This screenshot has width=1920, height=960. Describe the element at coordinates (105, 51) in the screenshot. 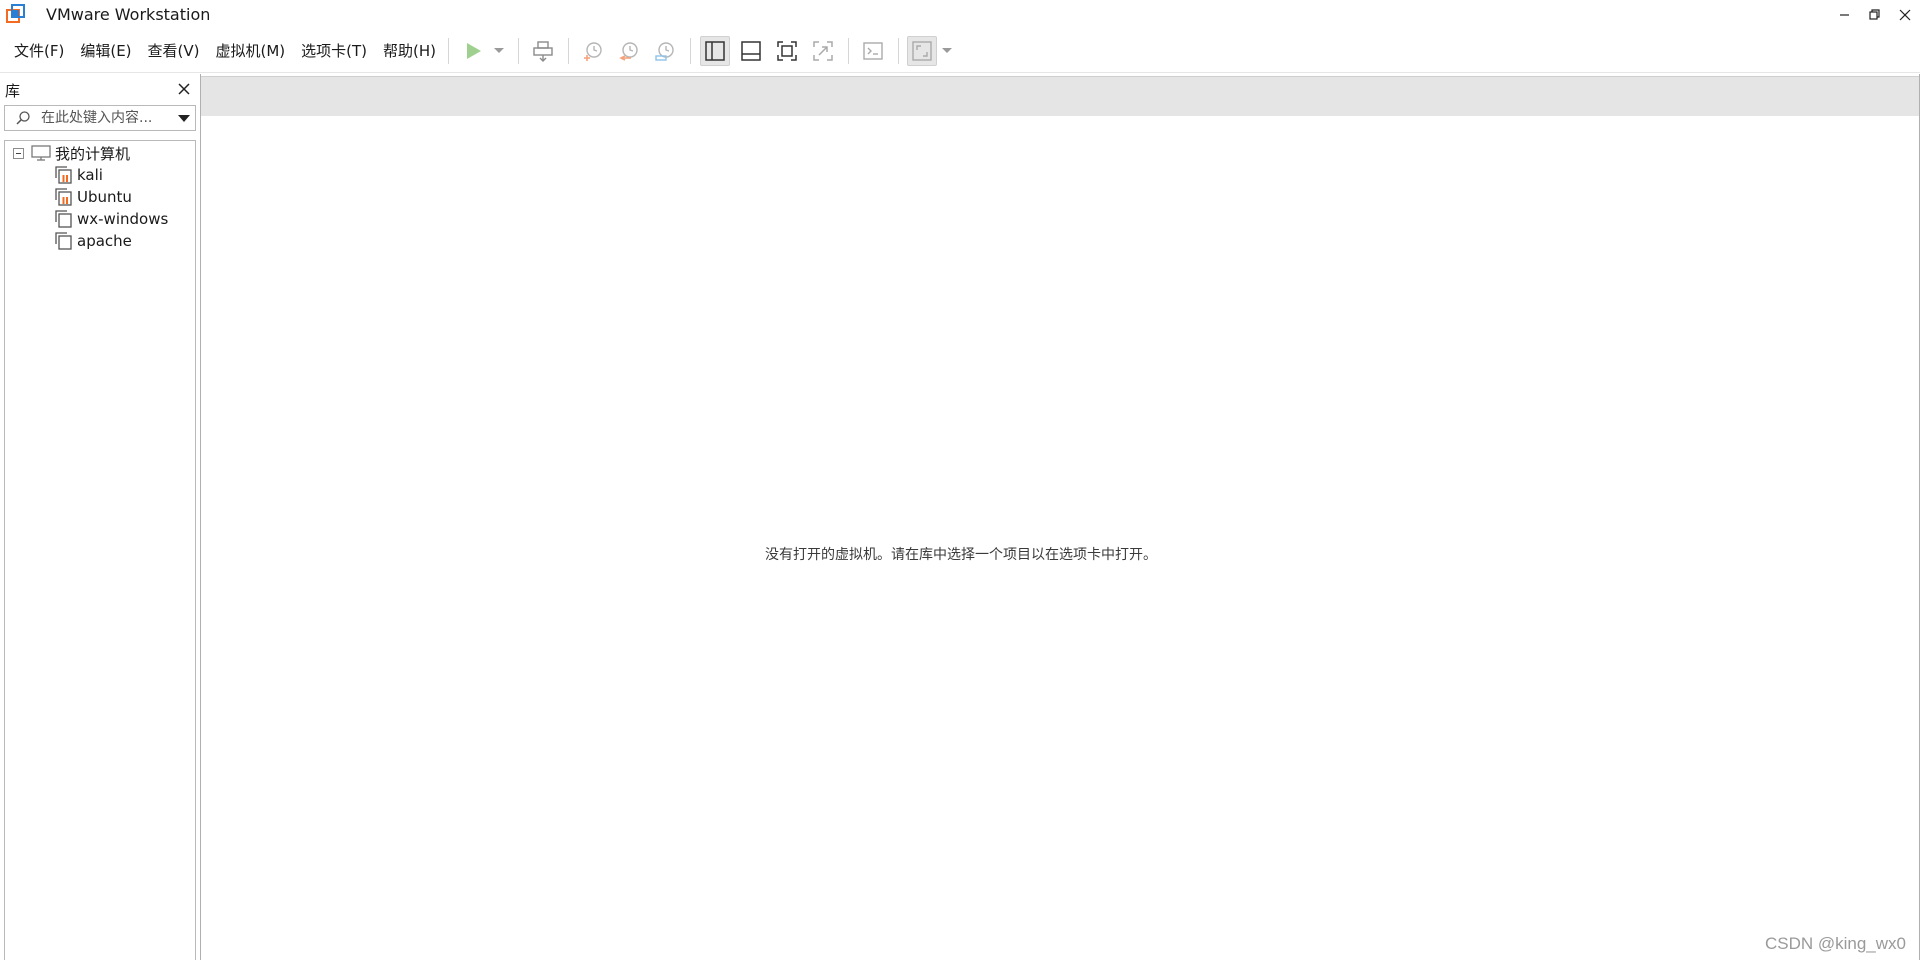

I see `menu-edit: 编辑(E)` at that location.